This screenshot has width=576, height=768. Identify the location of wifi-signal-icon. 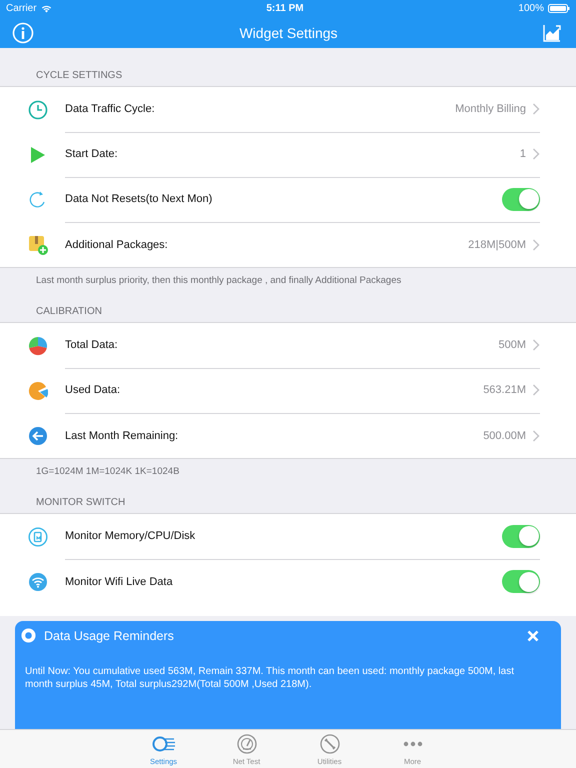
(46, 8).